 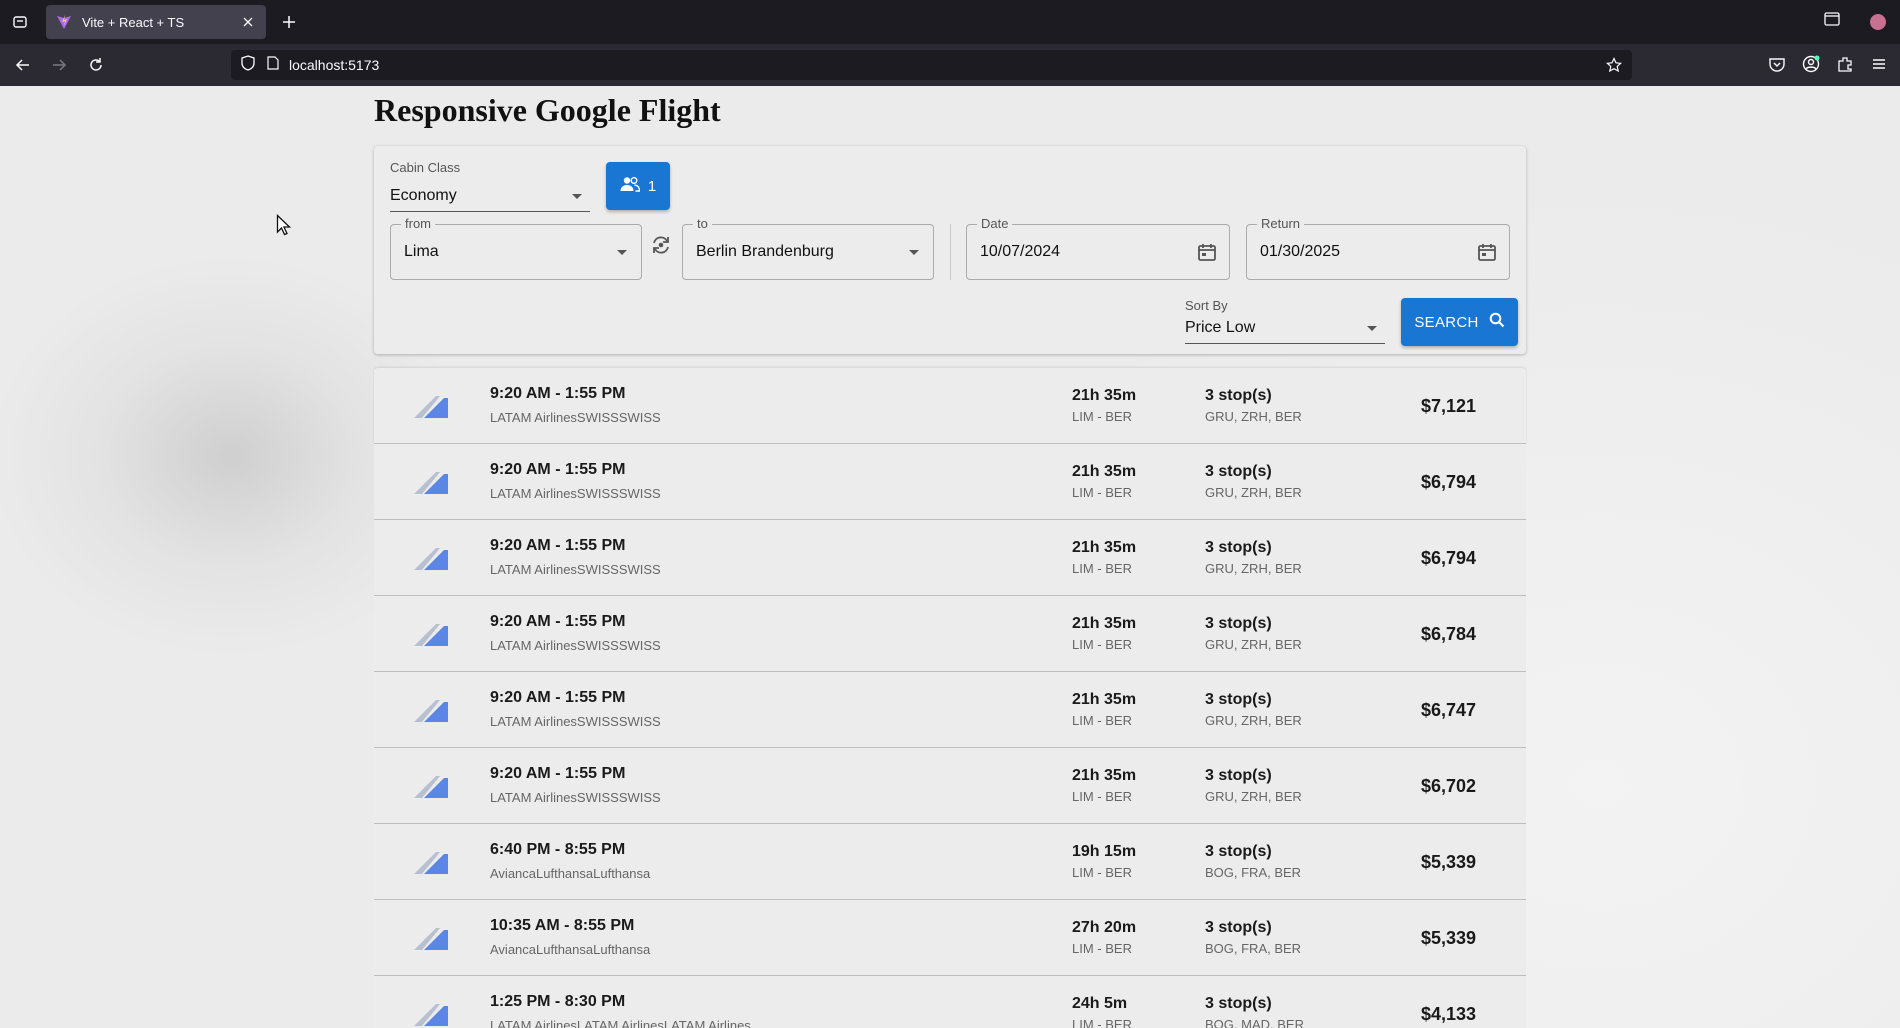 What do you see at coordinates (490, 186) in the screenshot?
I see `cabin-class-select: Cabin Class Economy` at bounding box center [490, 186].